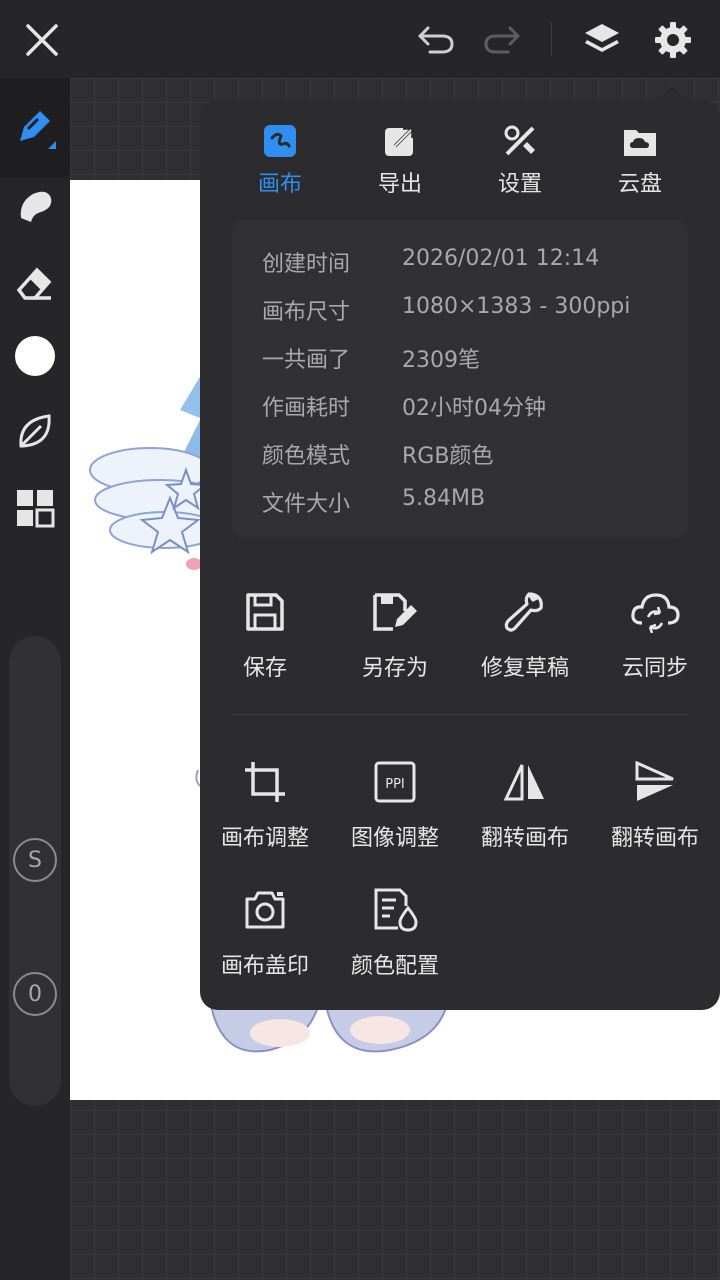  What do you see at coordinates (280, 141) in the screenshot?
I see `canvas-tab-icon` at bounding box center [280, 141].